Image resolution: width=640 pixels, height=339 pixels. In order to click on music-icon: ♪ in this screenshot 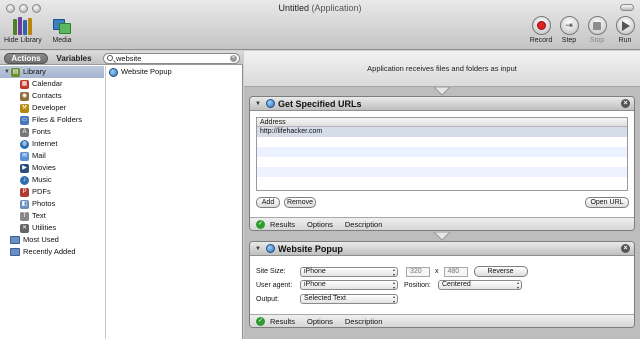, I will do `click(24, 180)`.